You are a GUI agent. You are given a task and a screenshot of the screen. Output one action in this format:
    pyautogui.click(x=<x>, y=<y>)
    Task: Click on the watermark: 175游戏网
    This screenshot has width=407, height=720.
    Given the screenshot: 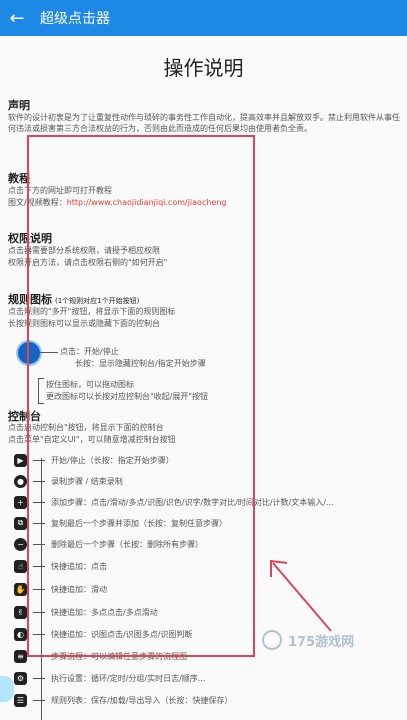 What is the action you would take?
    pyautogui.click(x=329, y=640)
    